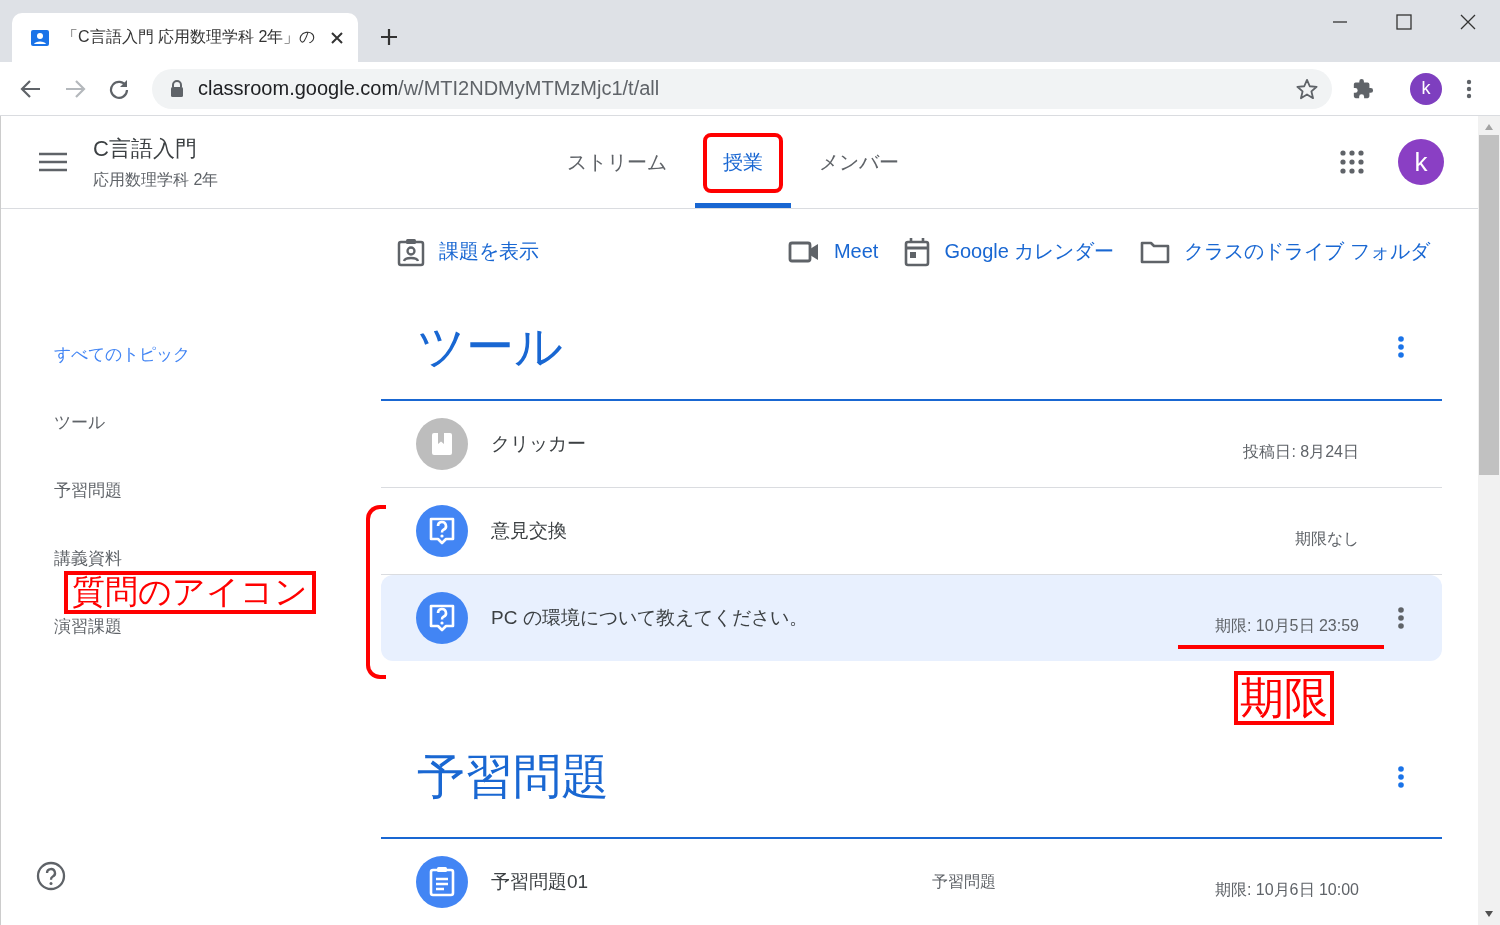  What do you see at coordinates (1307, 88) in the screenshot?
I see `star-icon` at bounding box center [1307, 88].